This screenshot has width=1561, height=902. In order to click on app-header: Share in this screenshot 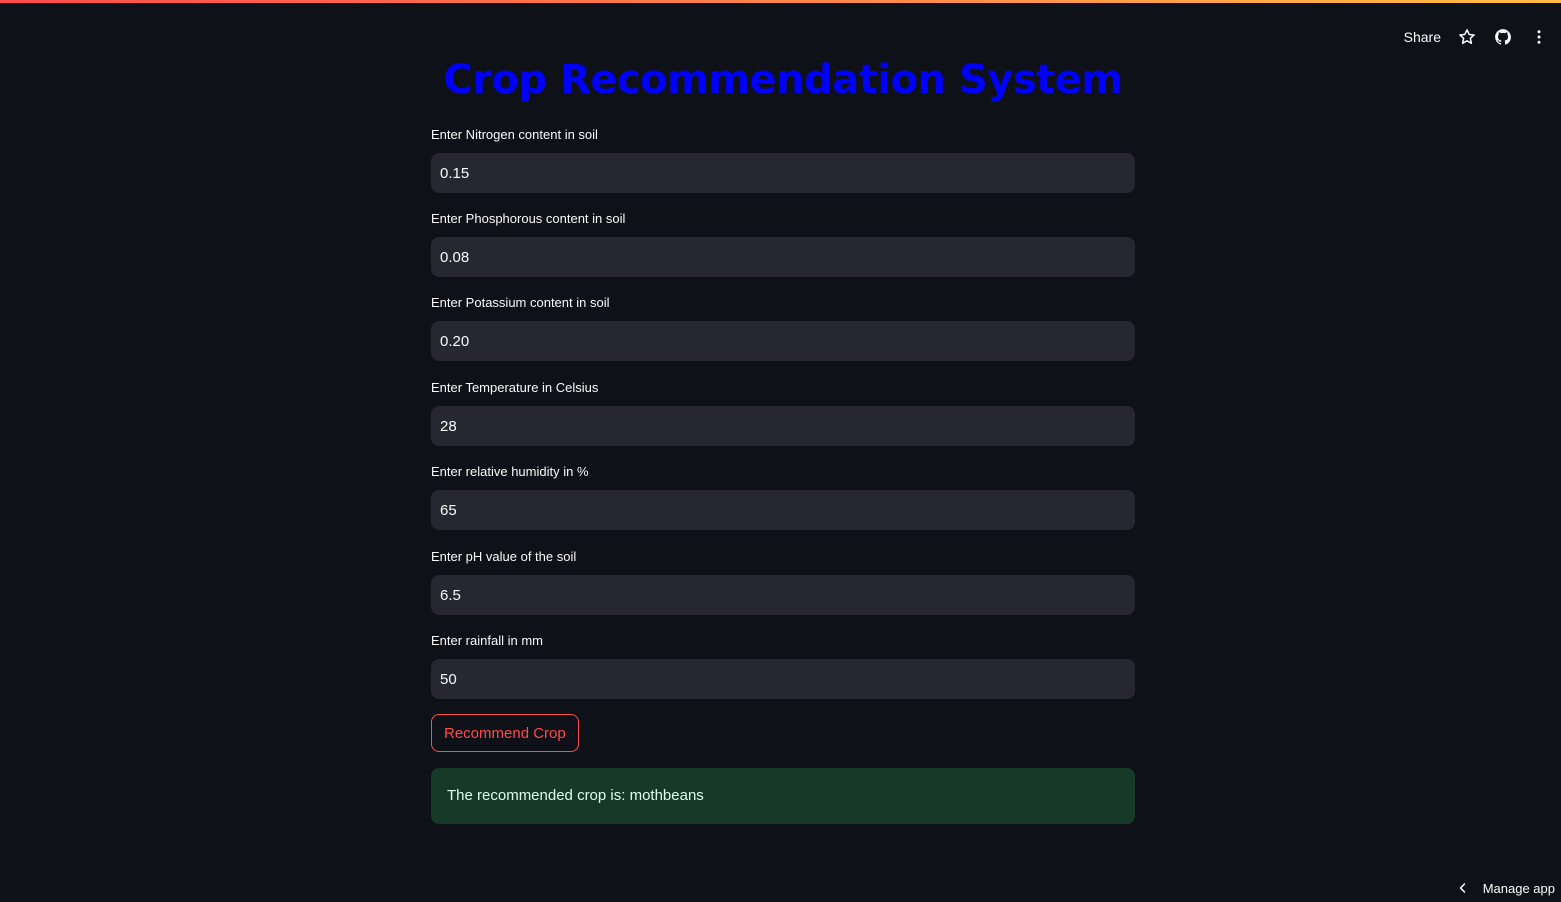, I will do `click(1482, 37)`.